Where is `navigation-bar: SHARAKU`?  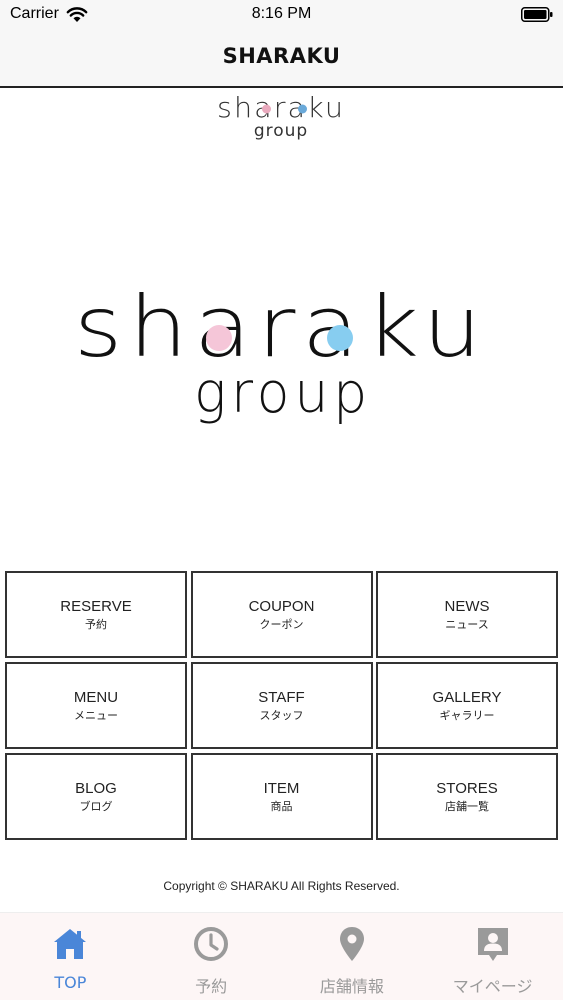 navigation-bar: SHARAKU is located at coordinates (281, 59).